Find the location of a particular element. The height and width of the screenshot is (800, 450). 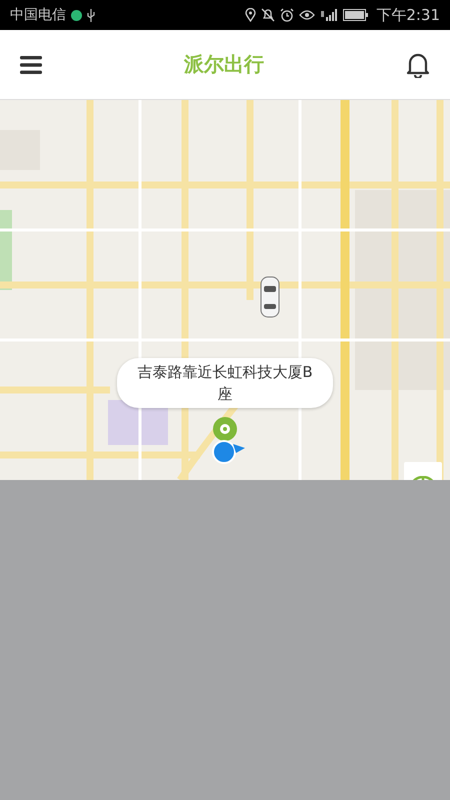

status-dot-icon is located at coordinates (76, 15).